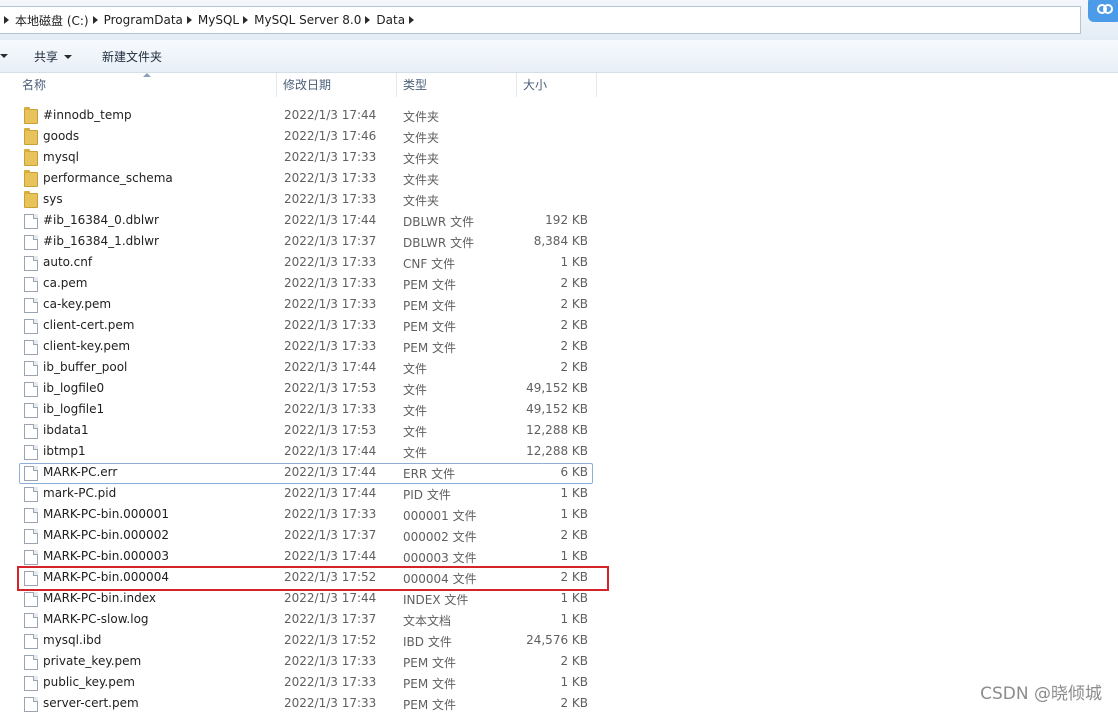  What do you see at coordinates (53, 56) in the screenshot?
I see `share-button: 共享` at bounding box center [53, 56].